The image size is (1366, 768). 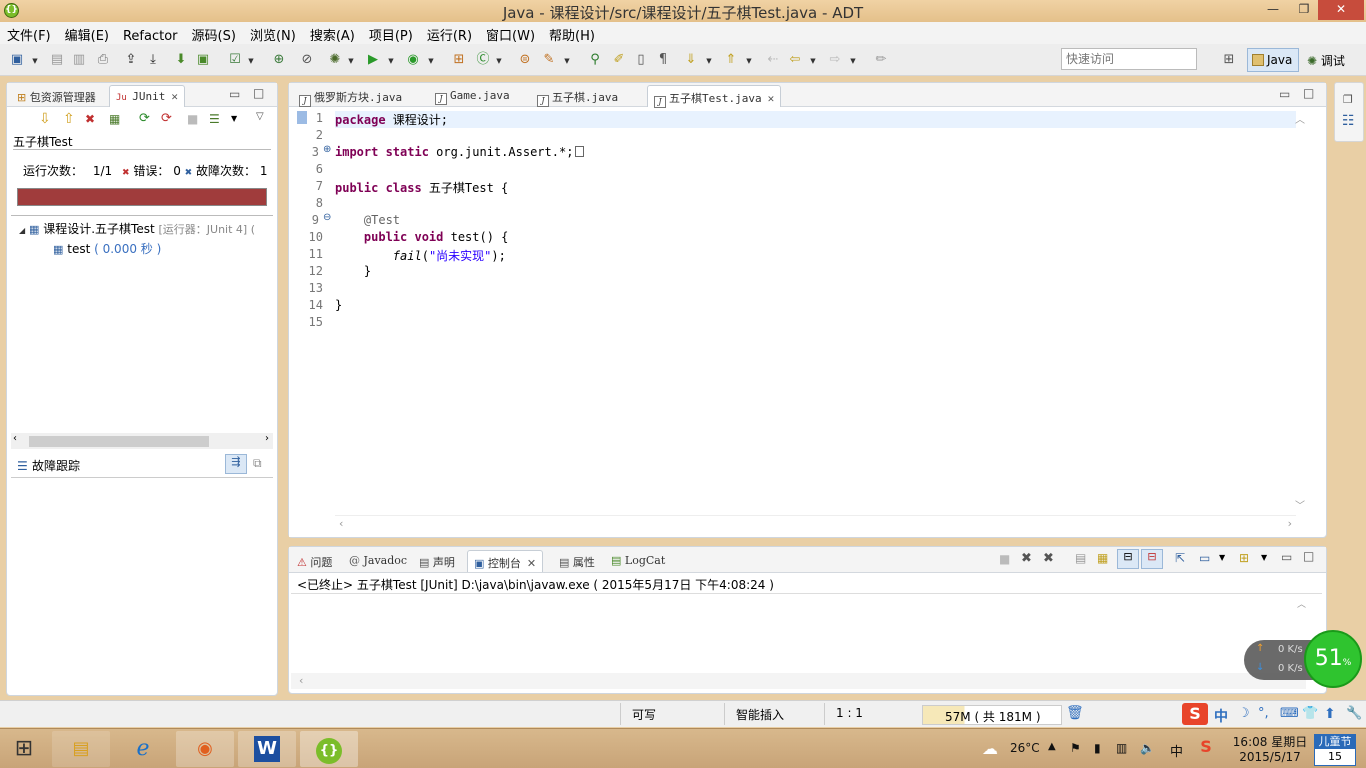 I want to click on skin-icon: 👕, so click(x=1310, y=713).